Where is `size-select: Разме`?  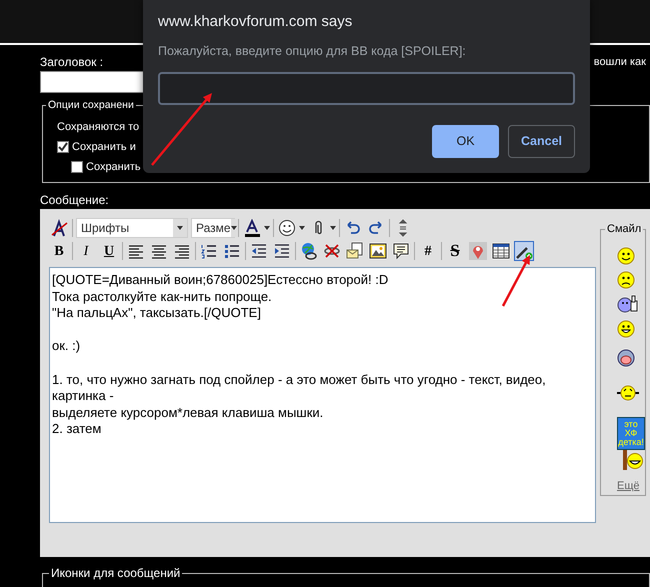 size-select: Разме is located at coordinates (213, 228).